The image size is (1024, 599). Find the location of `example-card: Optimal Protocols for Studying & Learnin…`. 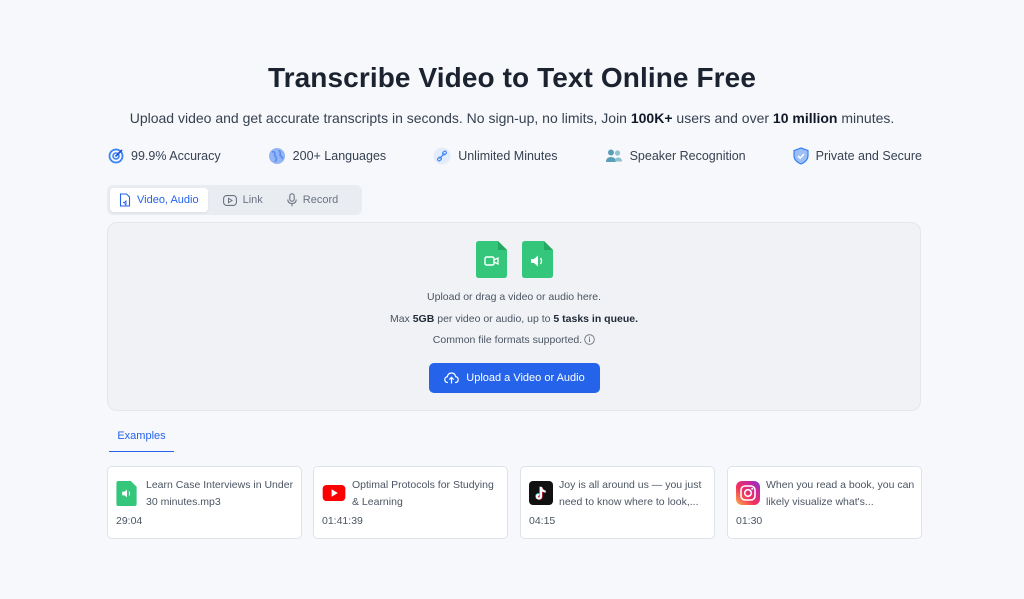

example-card: Optimal Protocols for Studying & Learnin… is located at coordinates (410, 502).